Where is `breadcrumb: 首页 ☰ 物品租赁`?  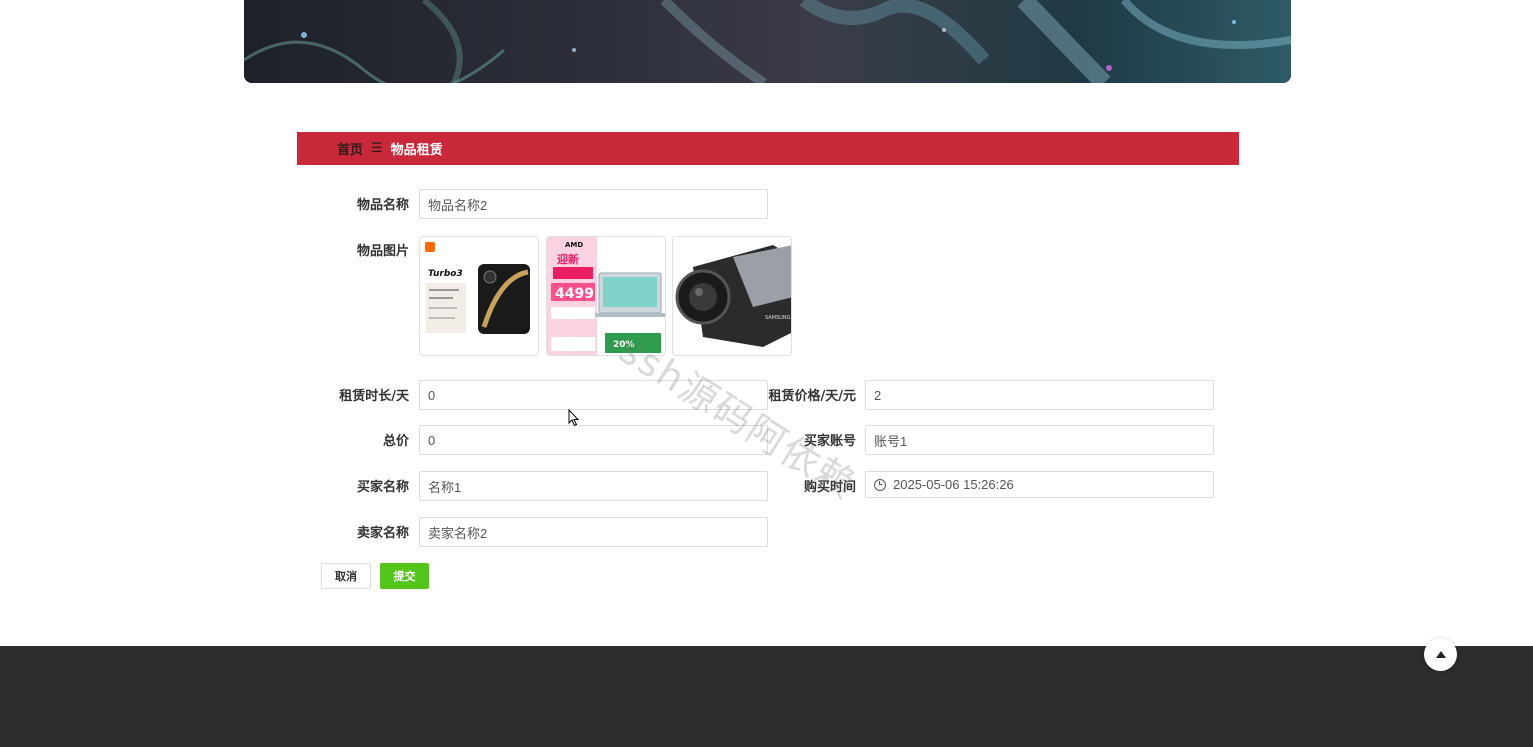
breadcrumb: 首页 ☰ 物品租赁 is located at coordinates (768, 148).